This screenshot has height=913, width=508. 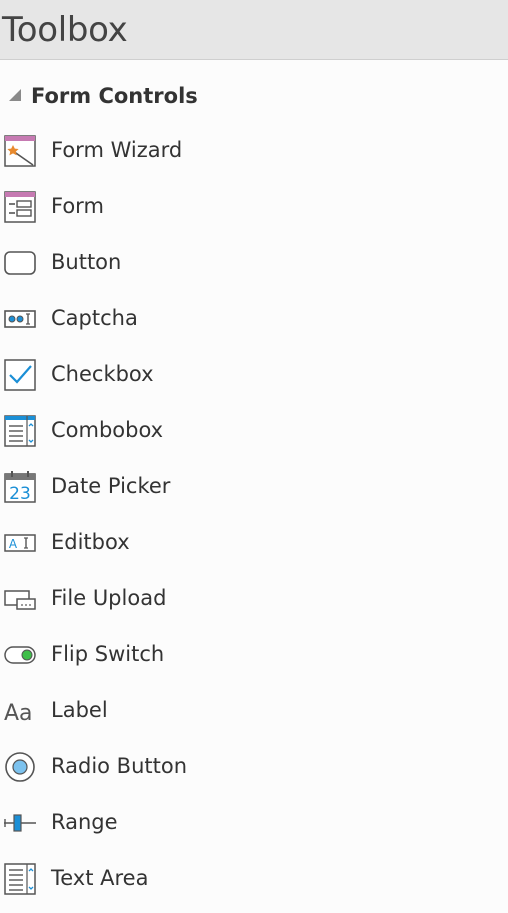 I want to click on item-label: Captcha, so click(x=94, y=318).